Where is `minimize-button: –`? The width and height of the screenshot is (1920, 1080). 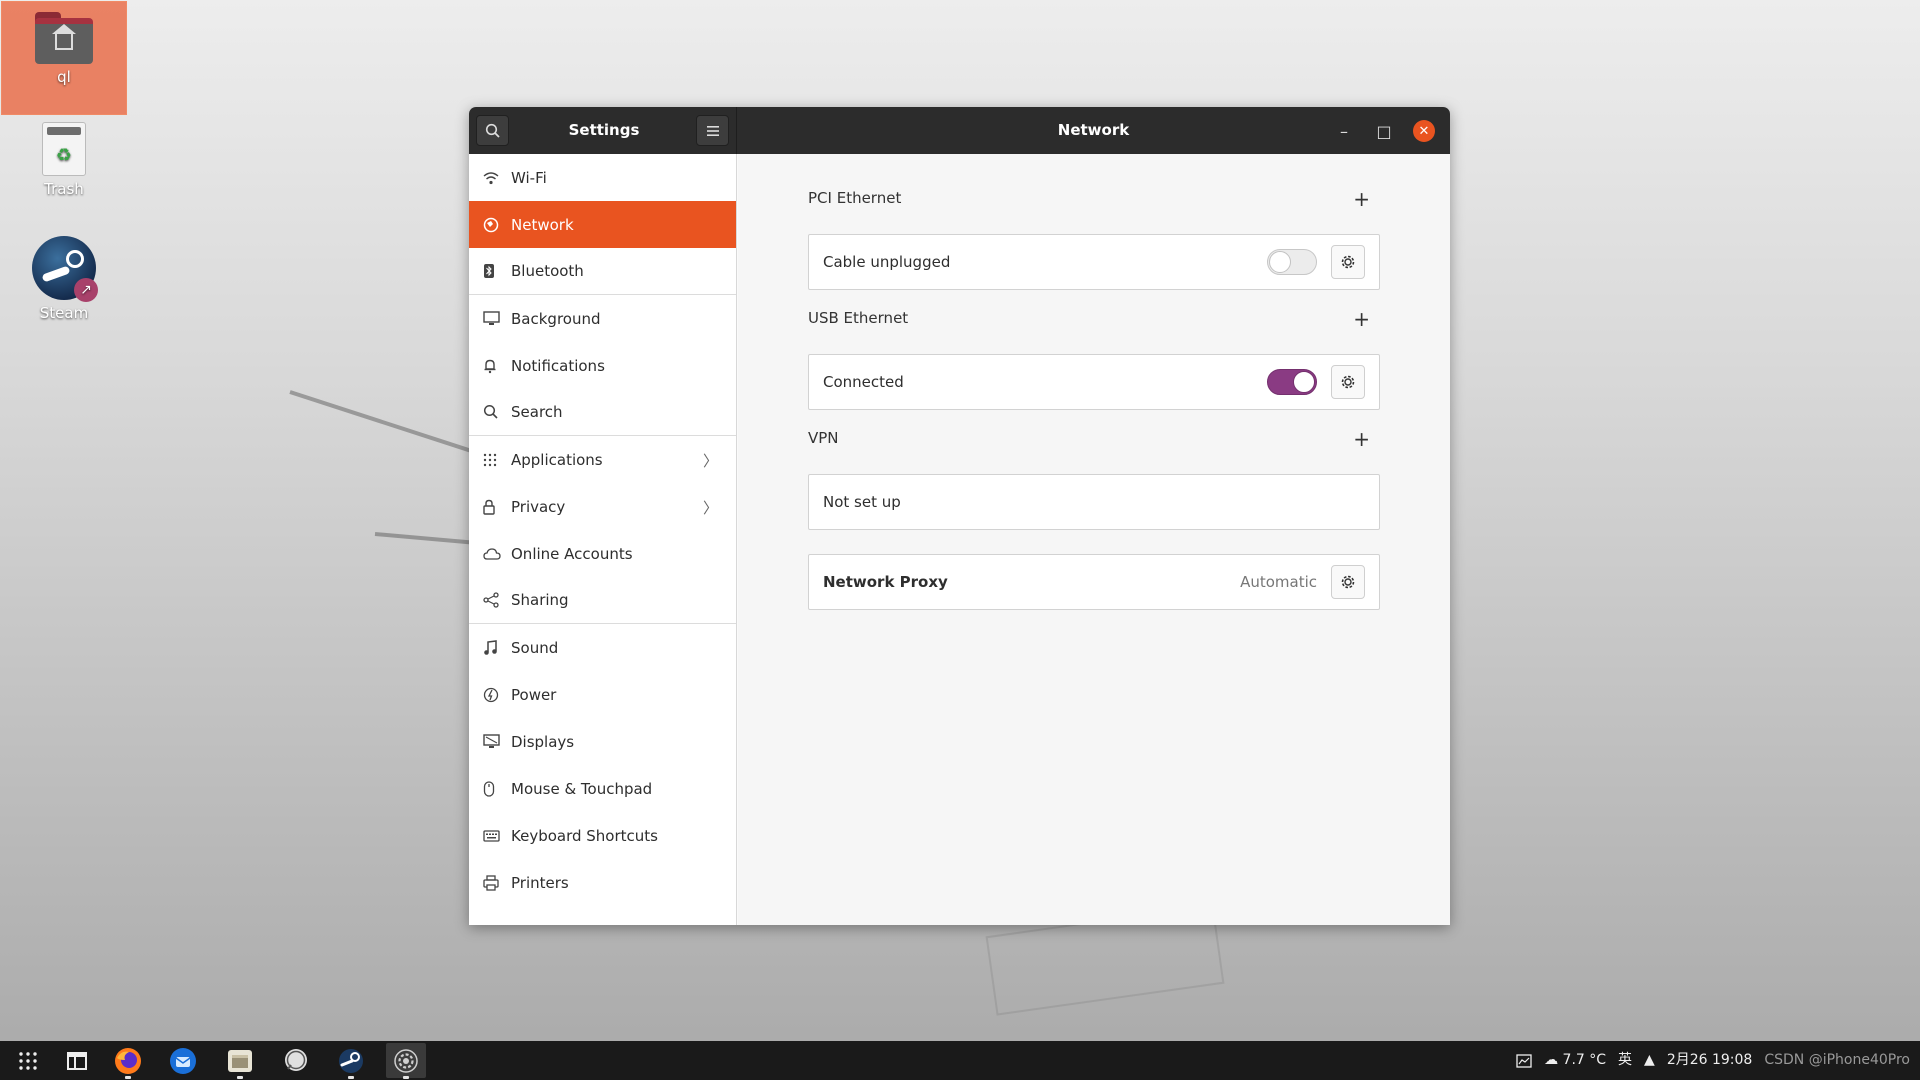 minimize-button: – is located at coordinates (1344, 131).